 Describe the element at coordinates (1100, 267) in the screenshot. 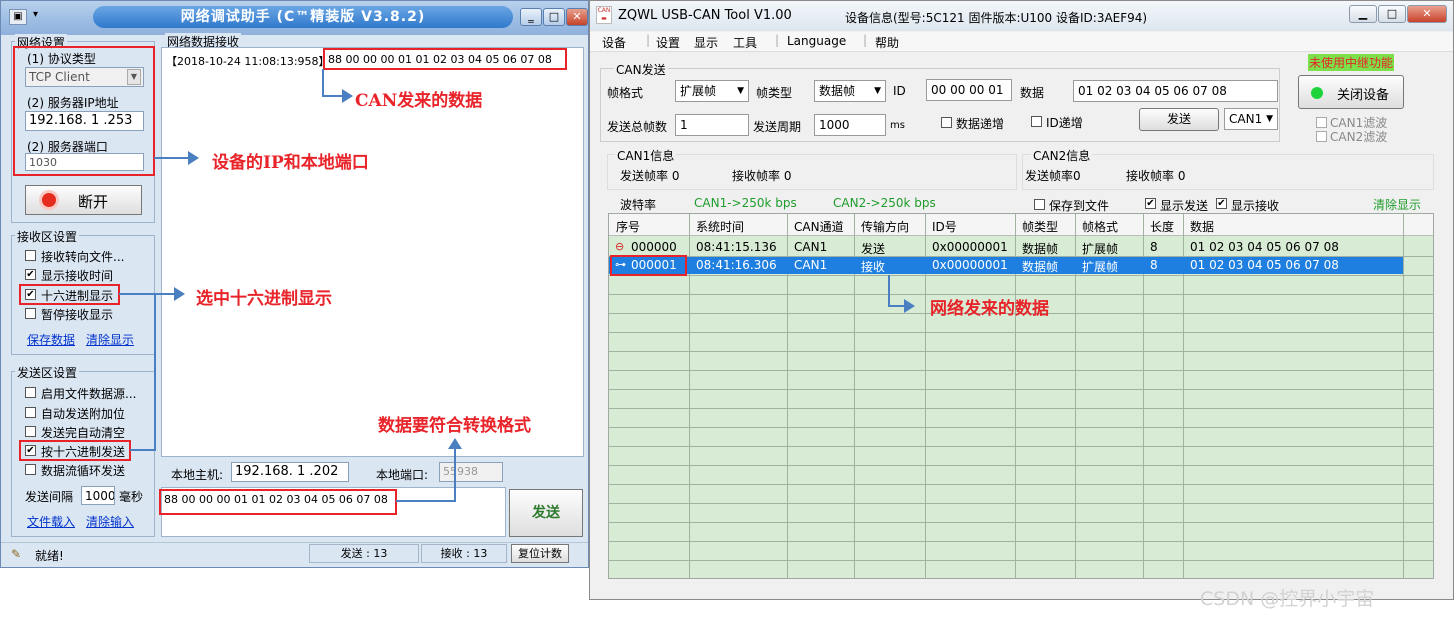

I see `cell-frame-format: 扩展帧` at that location.